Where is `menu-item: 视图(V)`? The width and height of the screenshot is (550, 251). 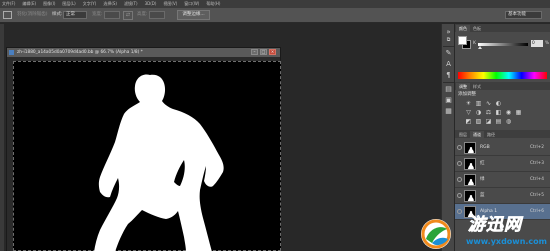 menu-item: 视图(V) is located at coordinates (170, 4).